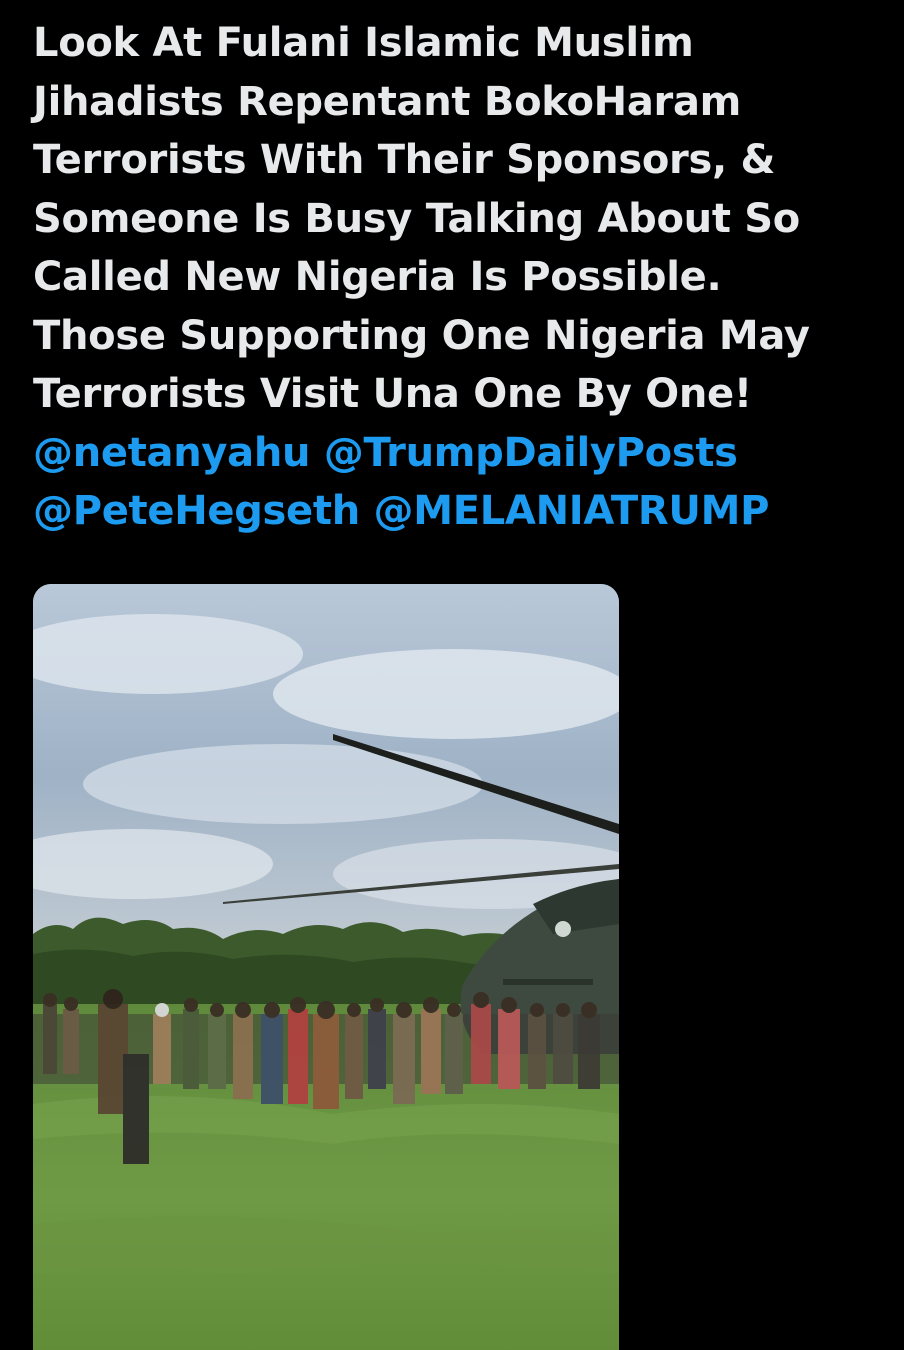 This screenshot has width=904, height=1350. What do you see at coordinates (416, 218) in the screenshot?
I see `post-text-line: Someone Is Busy Talking About So` at bounding box center [416, 218].